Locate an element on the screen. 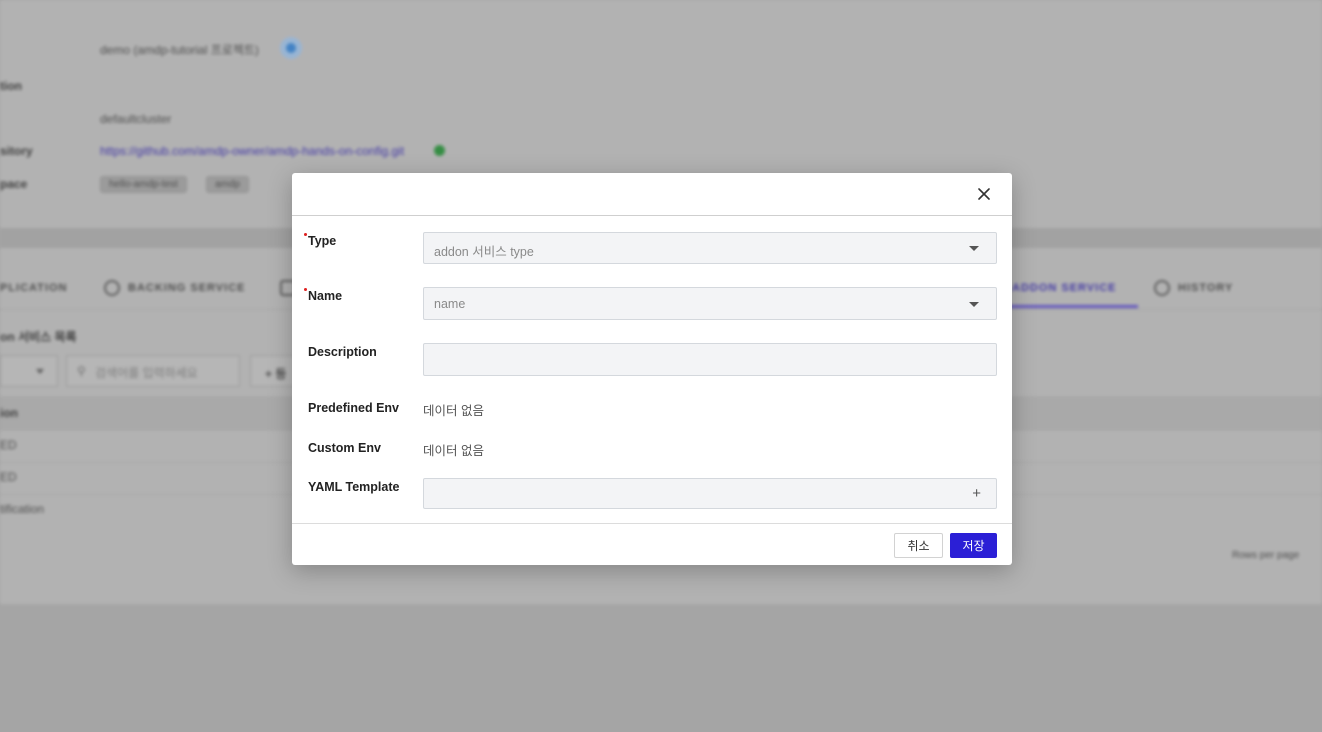 Image resolution: width=1322 pixels, height=732 pixels. predefined-env-label: Predefined Env is located at coordinates (353, 408).